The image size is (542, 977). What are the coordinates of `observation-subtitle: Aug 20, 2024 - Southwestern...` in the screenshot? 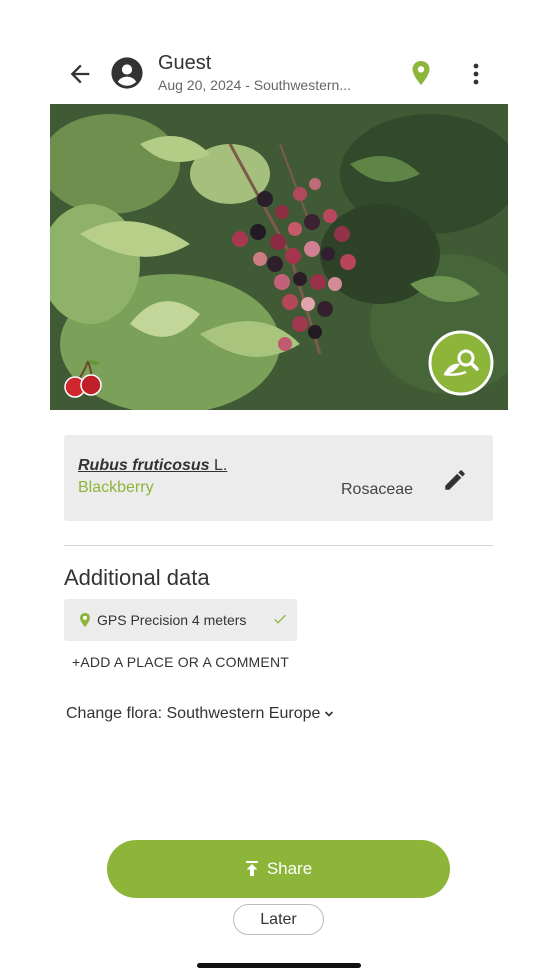 It's located at (255, 85).